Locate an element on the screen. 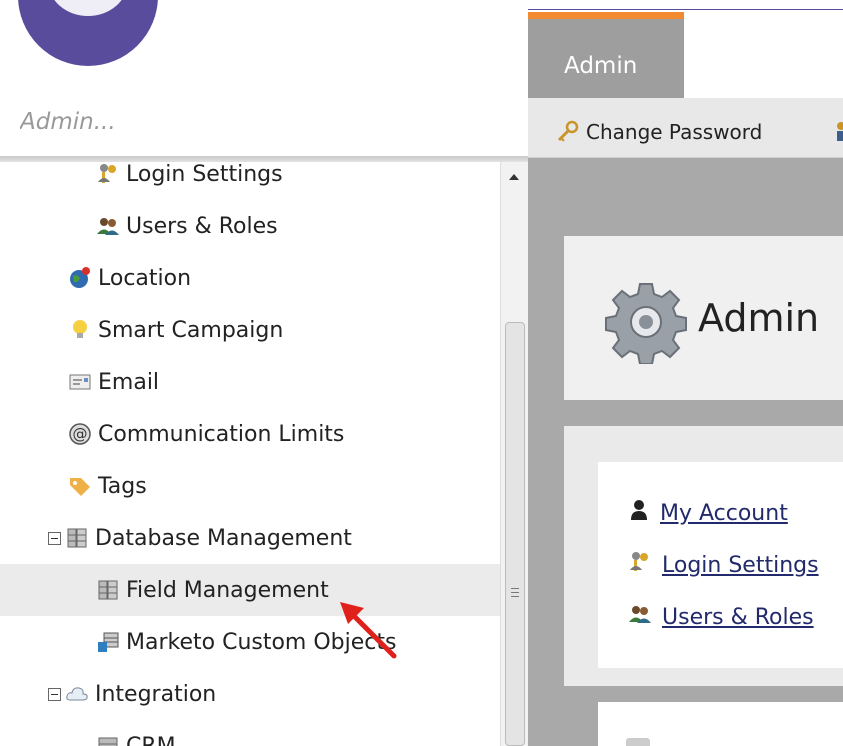 The image size is (843, 746). link-users-roles: Users & Roles is located at coordinates (721, 617).